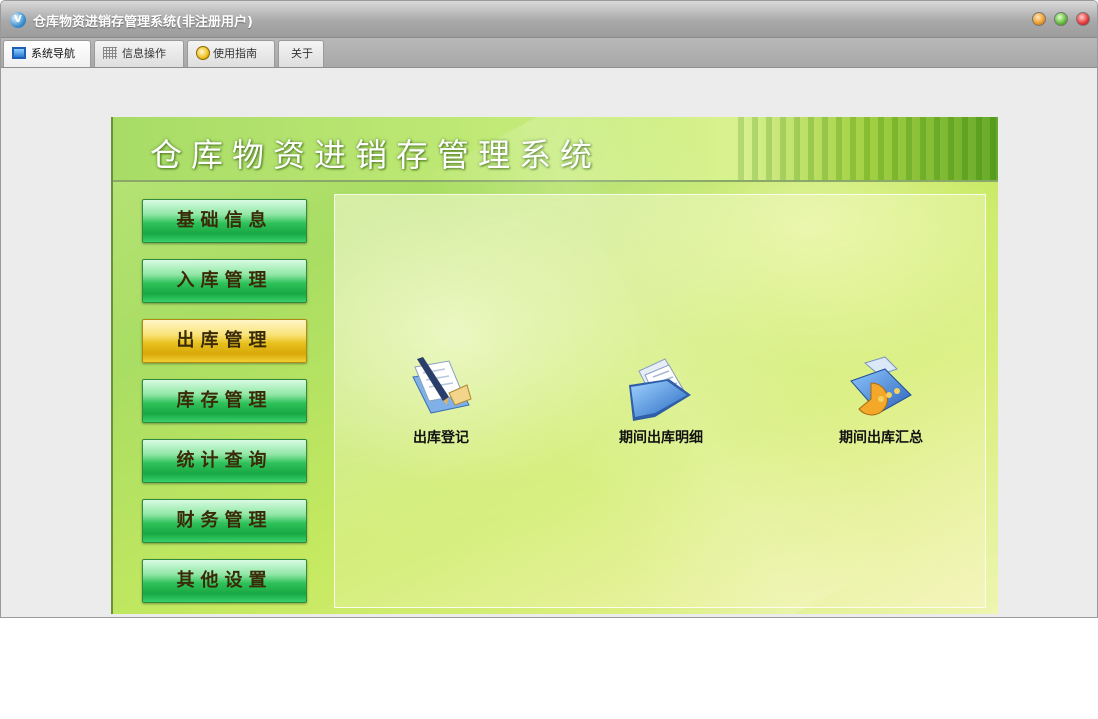  I want to click on tab-about: 关于, so click(301, 53).